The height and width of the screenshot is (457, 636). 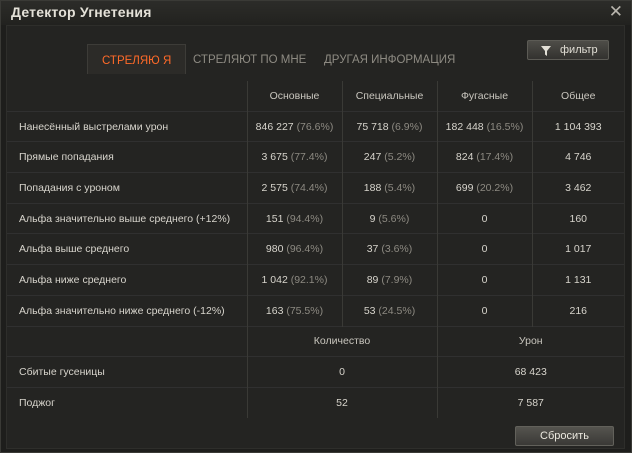 I want to click on table-row: Сбитые гусеницы 0 68 423, so click(x=315, y=372).